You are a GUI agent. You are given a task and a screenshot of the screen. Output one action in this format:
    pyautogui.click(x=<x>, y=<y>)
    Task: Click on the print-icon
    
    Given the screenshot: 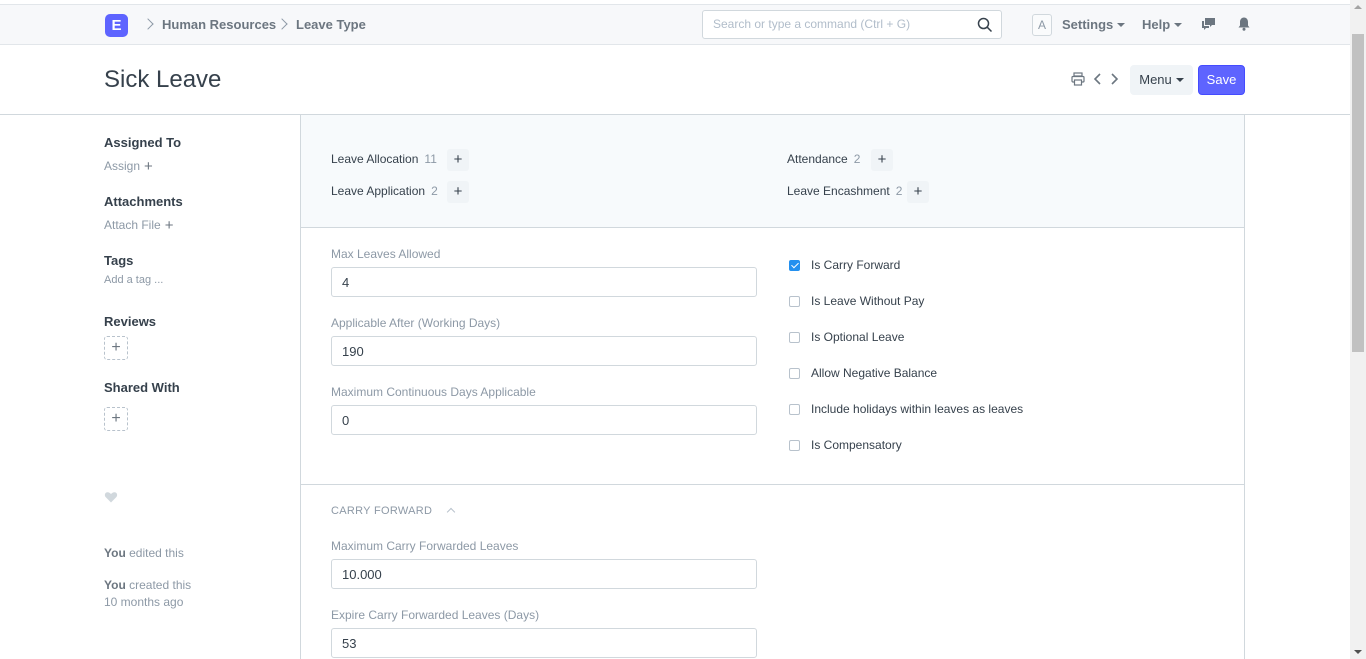 What is the action you would take?
    pyautogui.click(x=1078, y=79)
    